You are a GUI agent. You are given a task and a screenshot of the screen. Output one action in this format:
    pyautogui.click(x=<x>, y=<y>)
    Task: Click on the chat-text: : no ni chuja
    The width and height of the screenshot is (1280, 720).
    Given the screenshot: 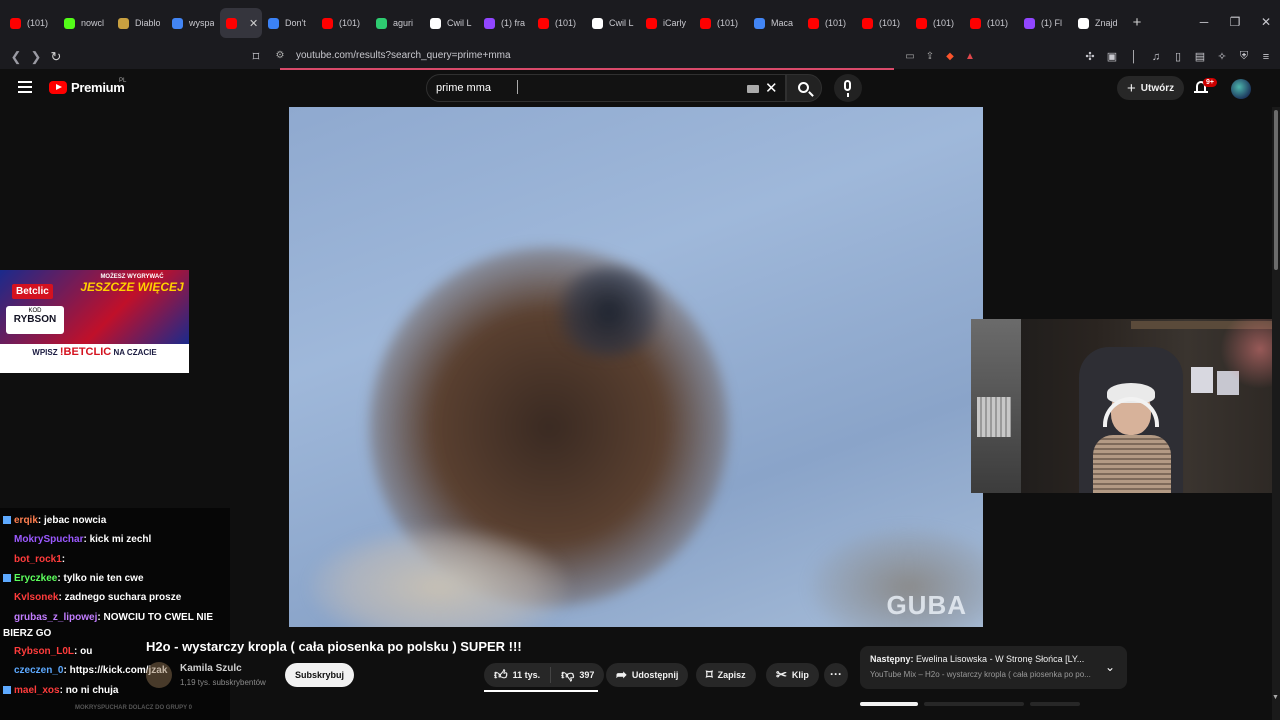 What is the action you would take?
    pyautogui.click(x=89, y=690)
    